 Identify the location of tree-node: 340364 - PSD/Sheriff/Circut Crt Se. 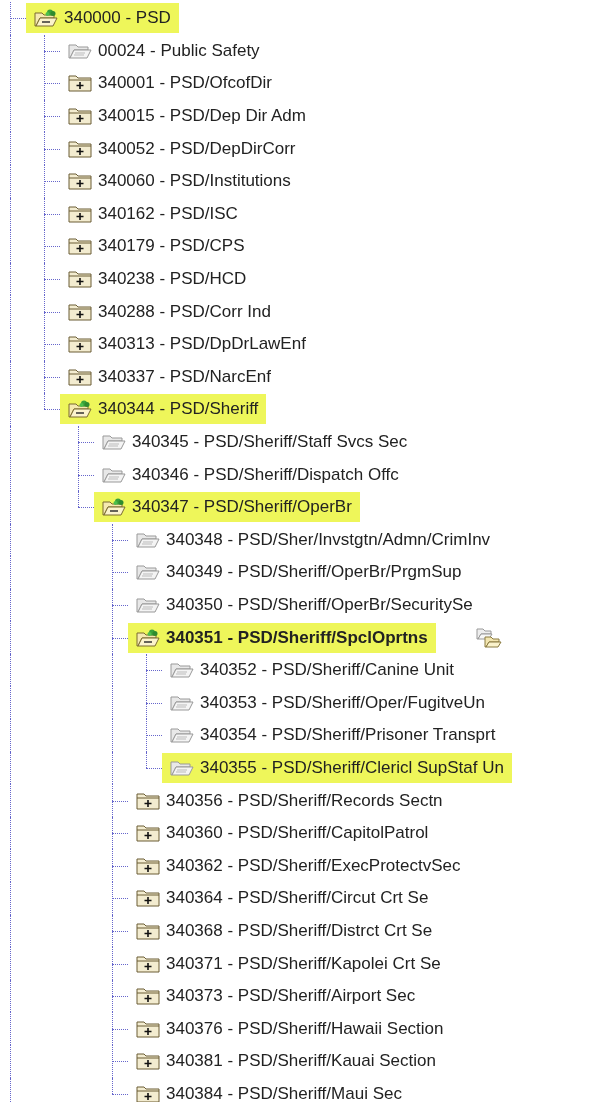
(282, 898).